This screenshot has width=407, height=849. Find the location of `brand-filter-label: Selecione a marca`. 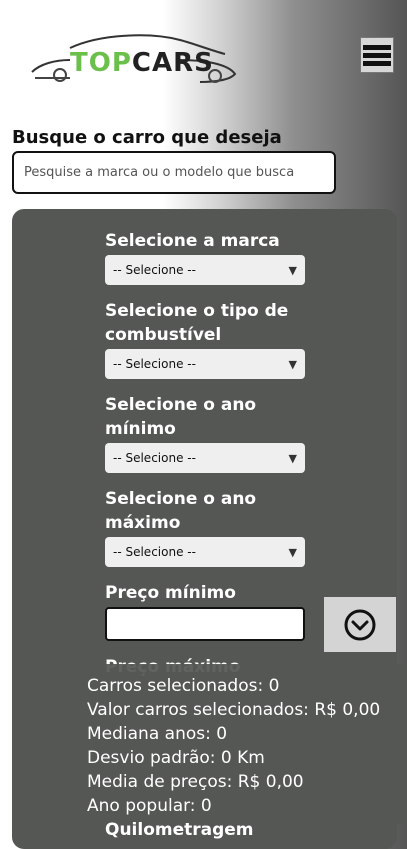

brand-filter-label: Selecione a marca is located at coordinates (192, 241).